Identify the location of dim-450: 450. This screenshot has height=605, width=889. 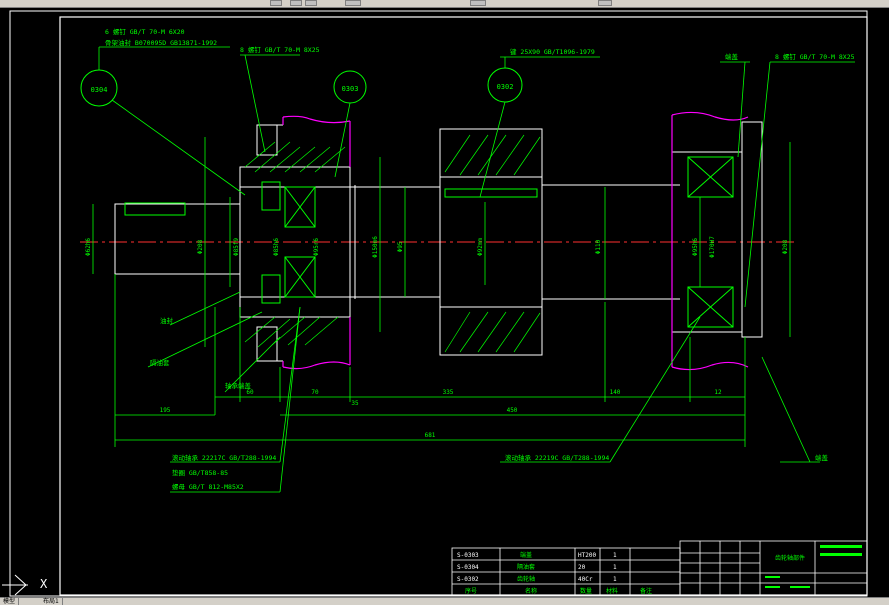
(512, 410).